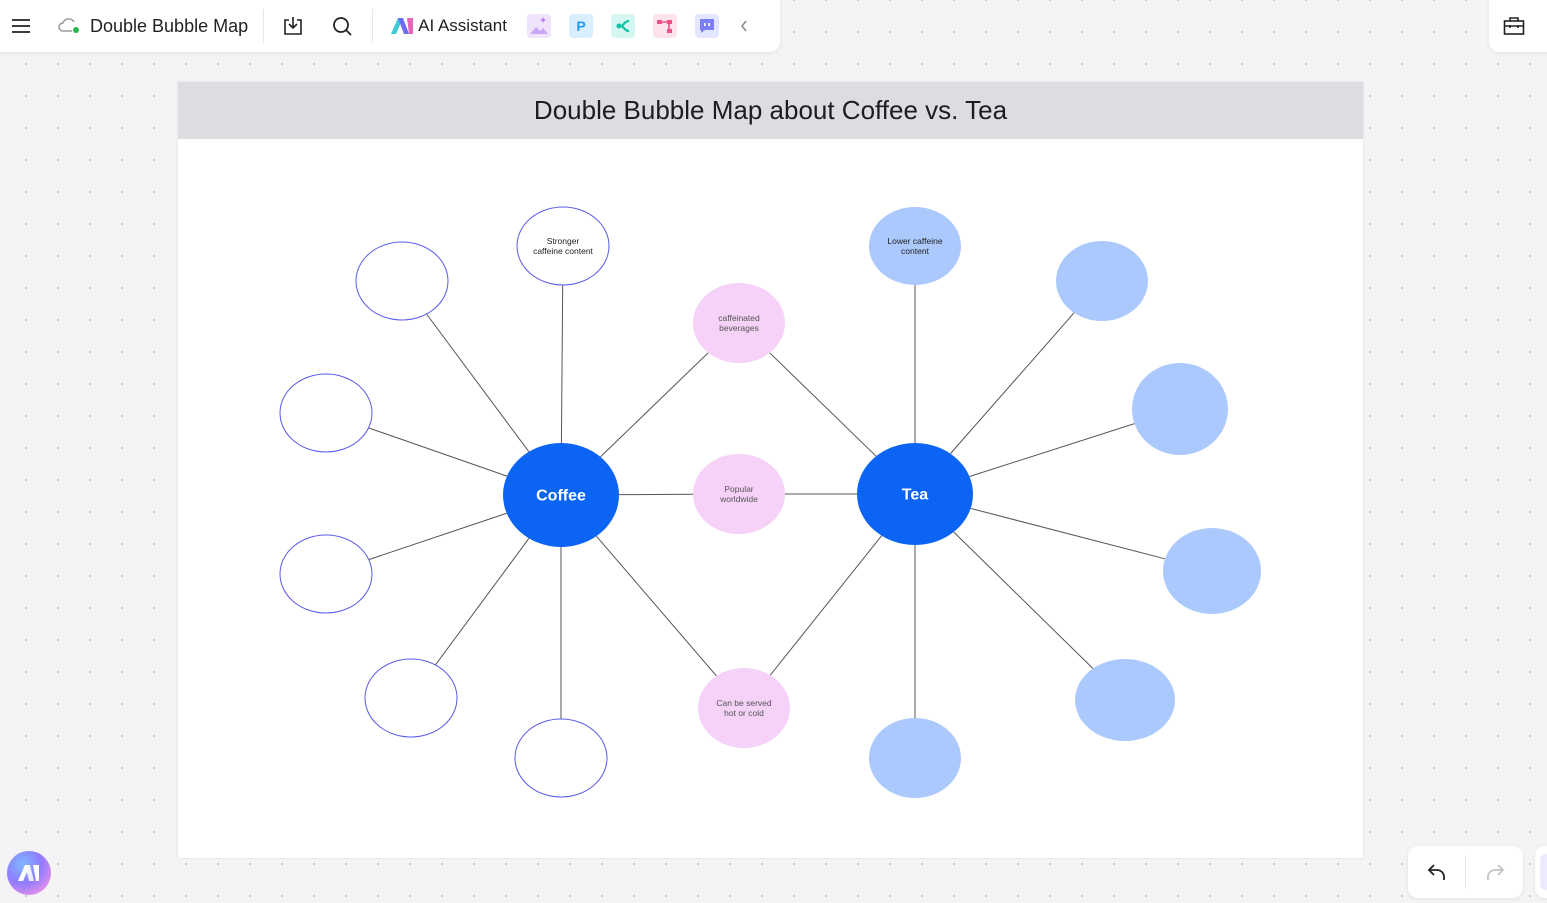  I want to click on shared-similarity-label: Popular worldwide, so click(738, 494).